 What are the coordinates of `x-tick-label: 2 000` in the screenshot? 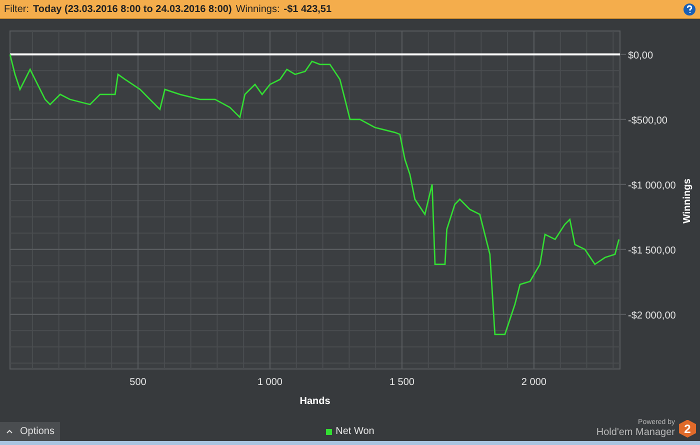 It's located at (533, 382).